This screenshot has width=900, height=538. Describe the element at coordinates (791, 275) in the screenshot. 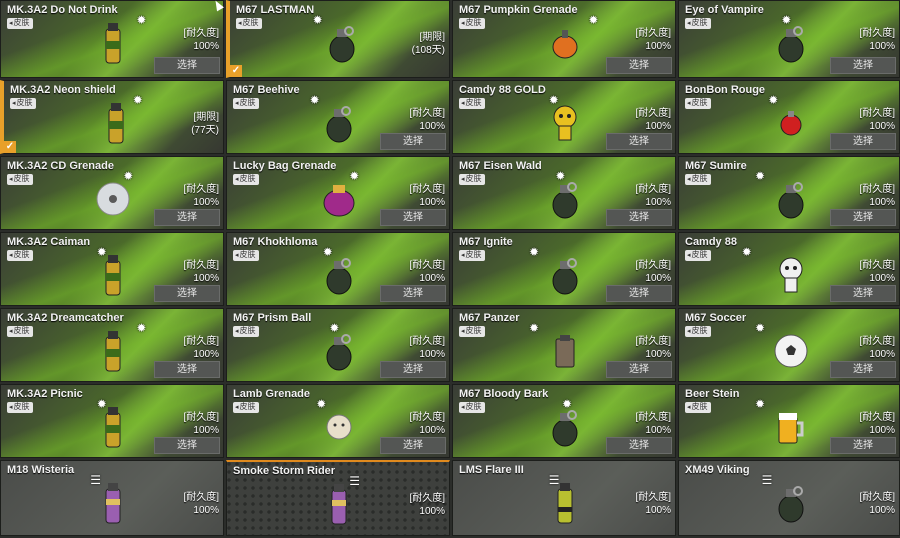

I see `white-mascot-icon` at that location.